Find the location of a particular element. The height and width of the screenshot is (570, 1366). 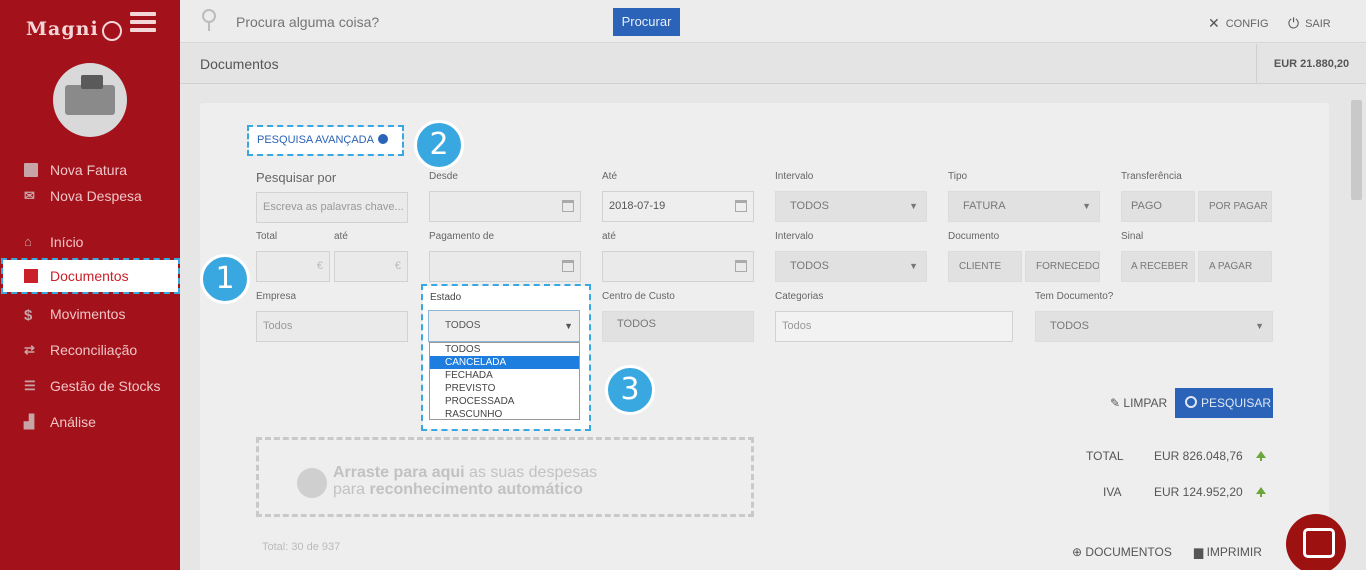

pagamento-de-input is located at coordinates (505, 266).